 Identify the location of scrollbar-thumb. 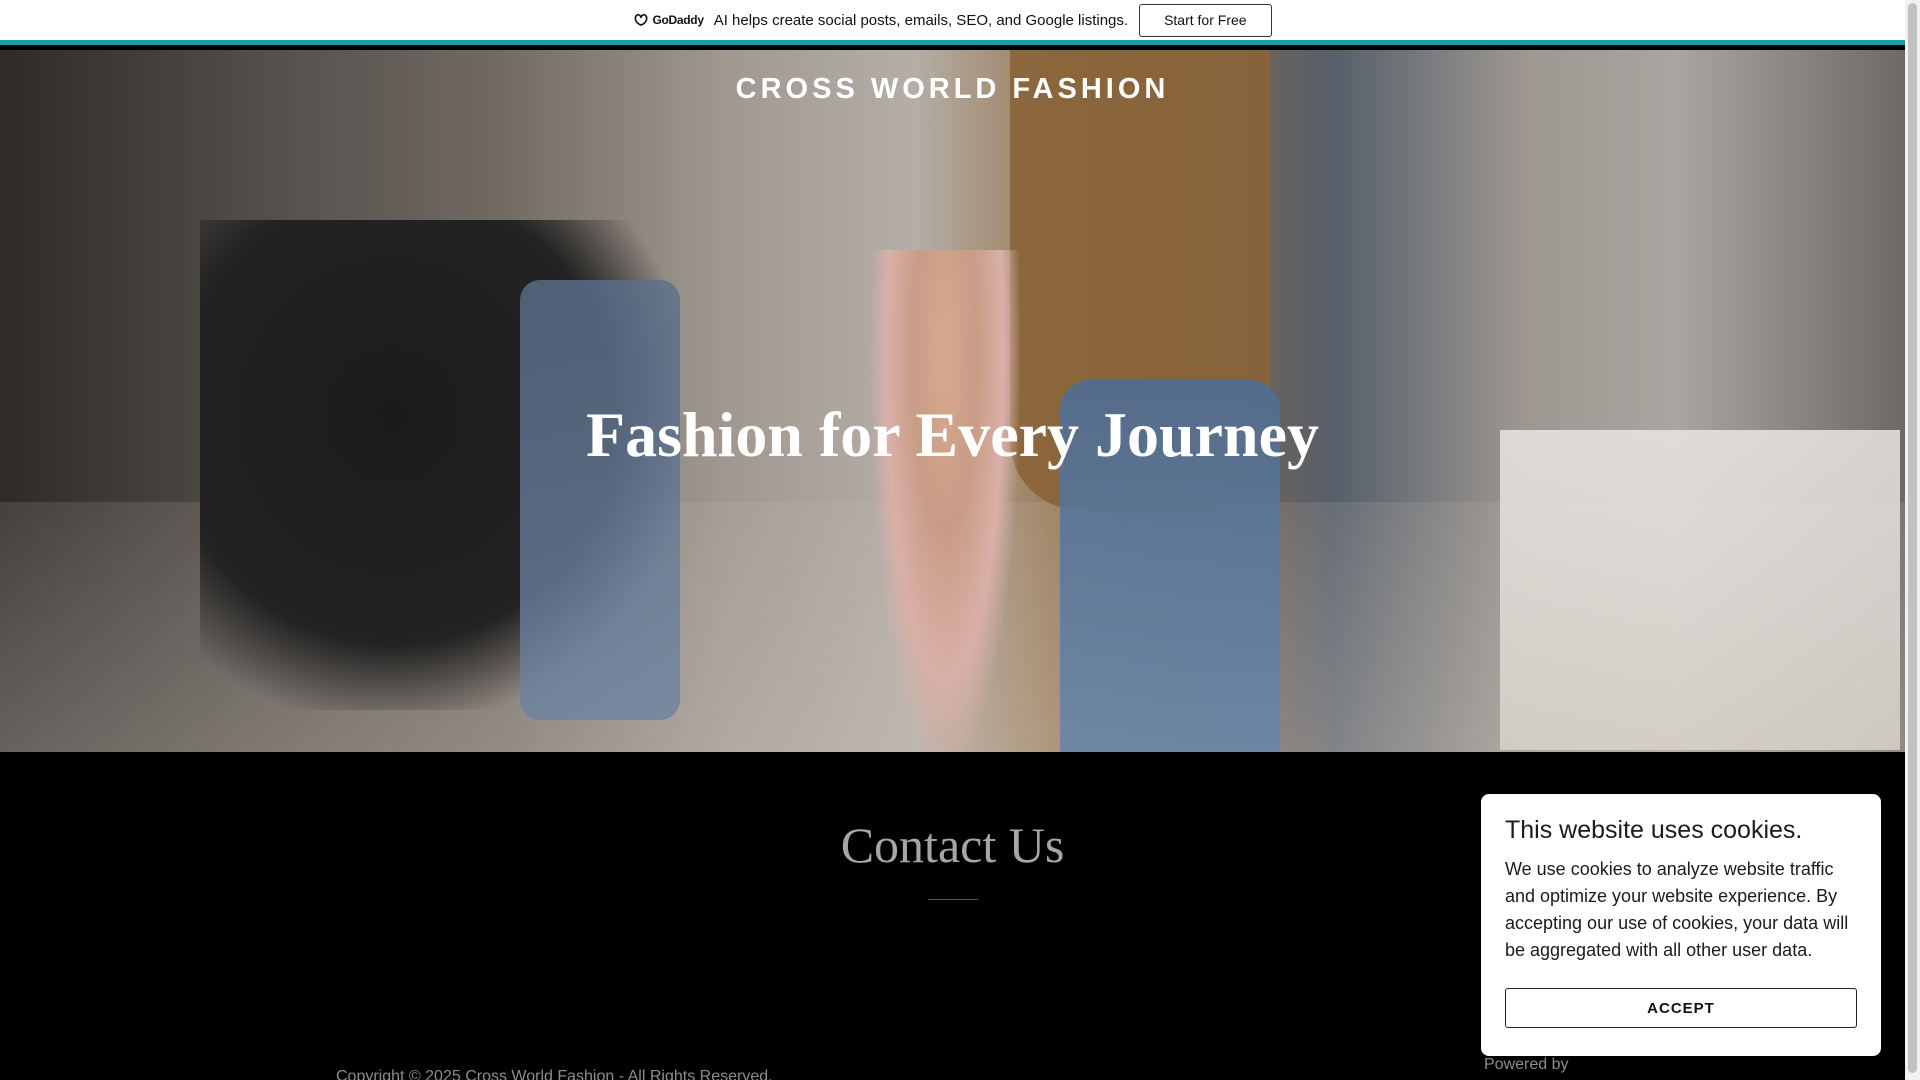
(1912, 538).